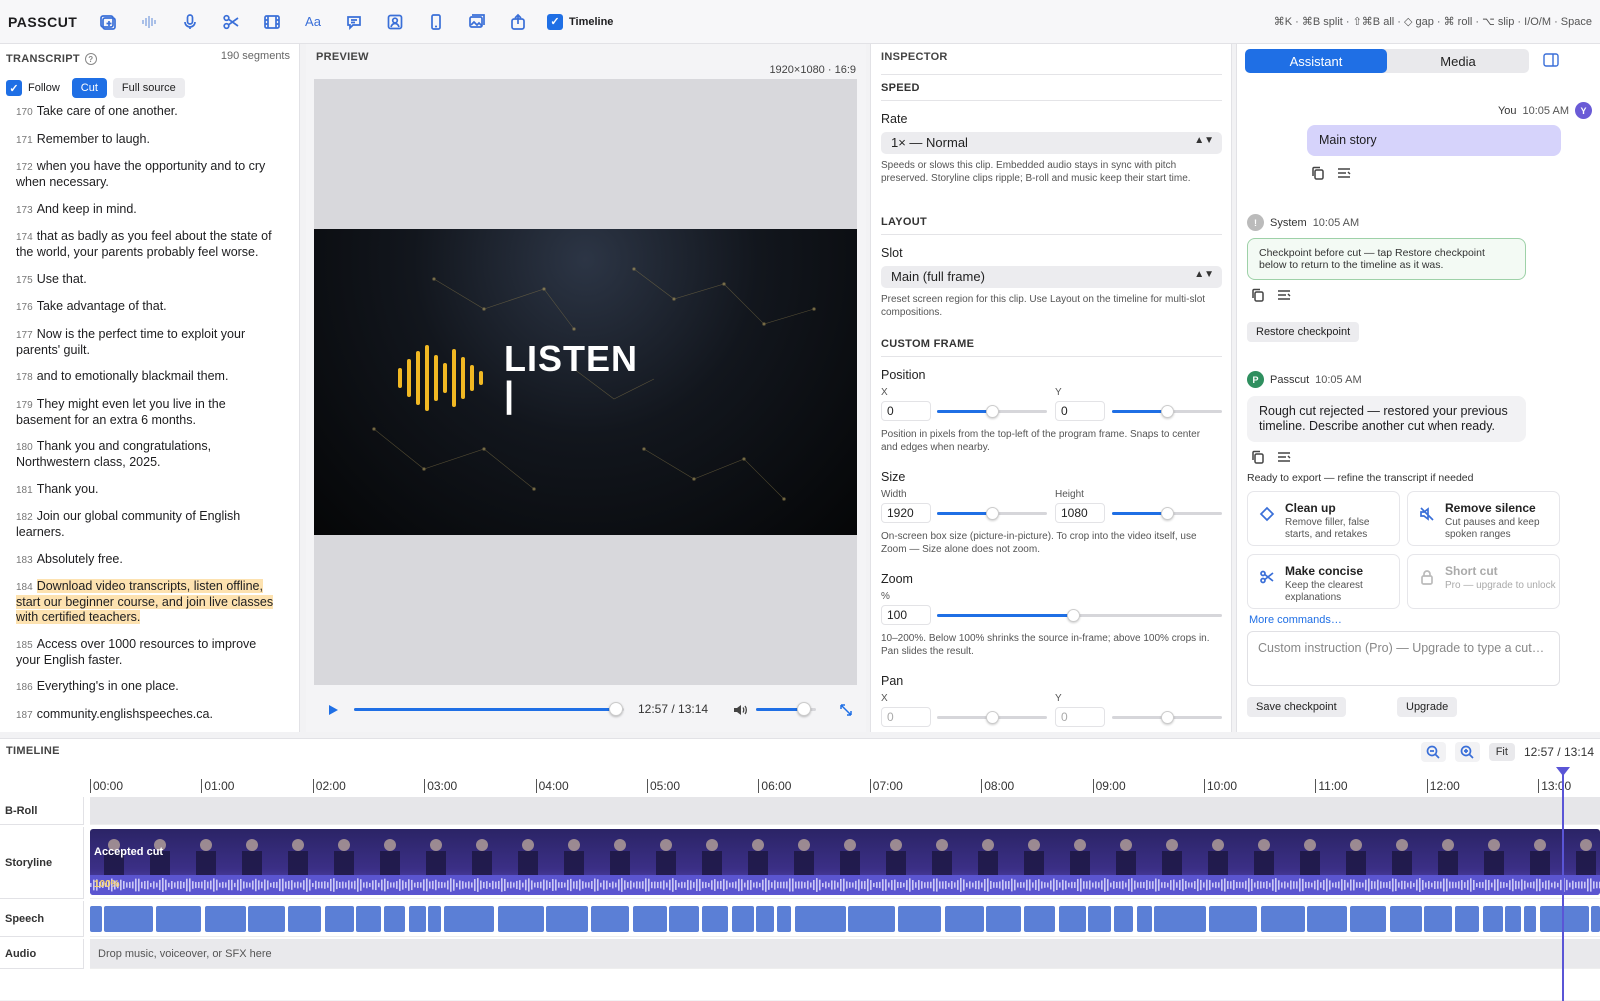 This screenshot has height=1001, width=1600. What do you see at coordinates (148, 210) in the screenshot?
I see `transcript-segment: 173 And keep in mind.` at bounding box center [148, 210].